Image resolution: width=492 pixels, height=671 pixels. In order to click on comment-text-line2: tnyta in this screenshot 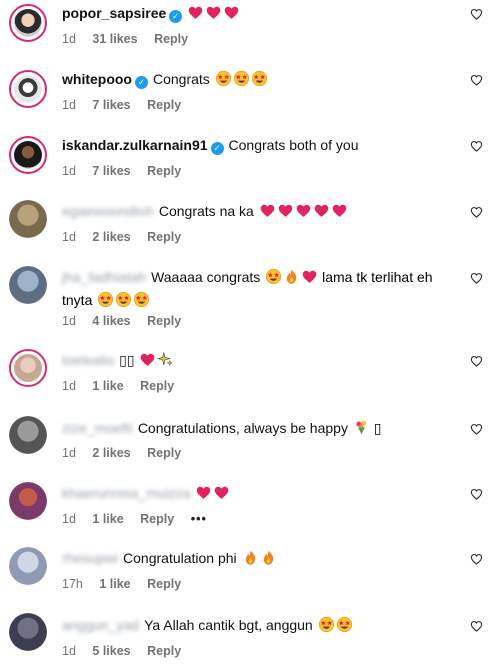, I will do `click(77, 300)`.